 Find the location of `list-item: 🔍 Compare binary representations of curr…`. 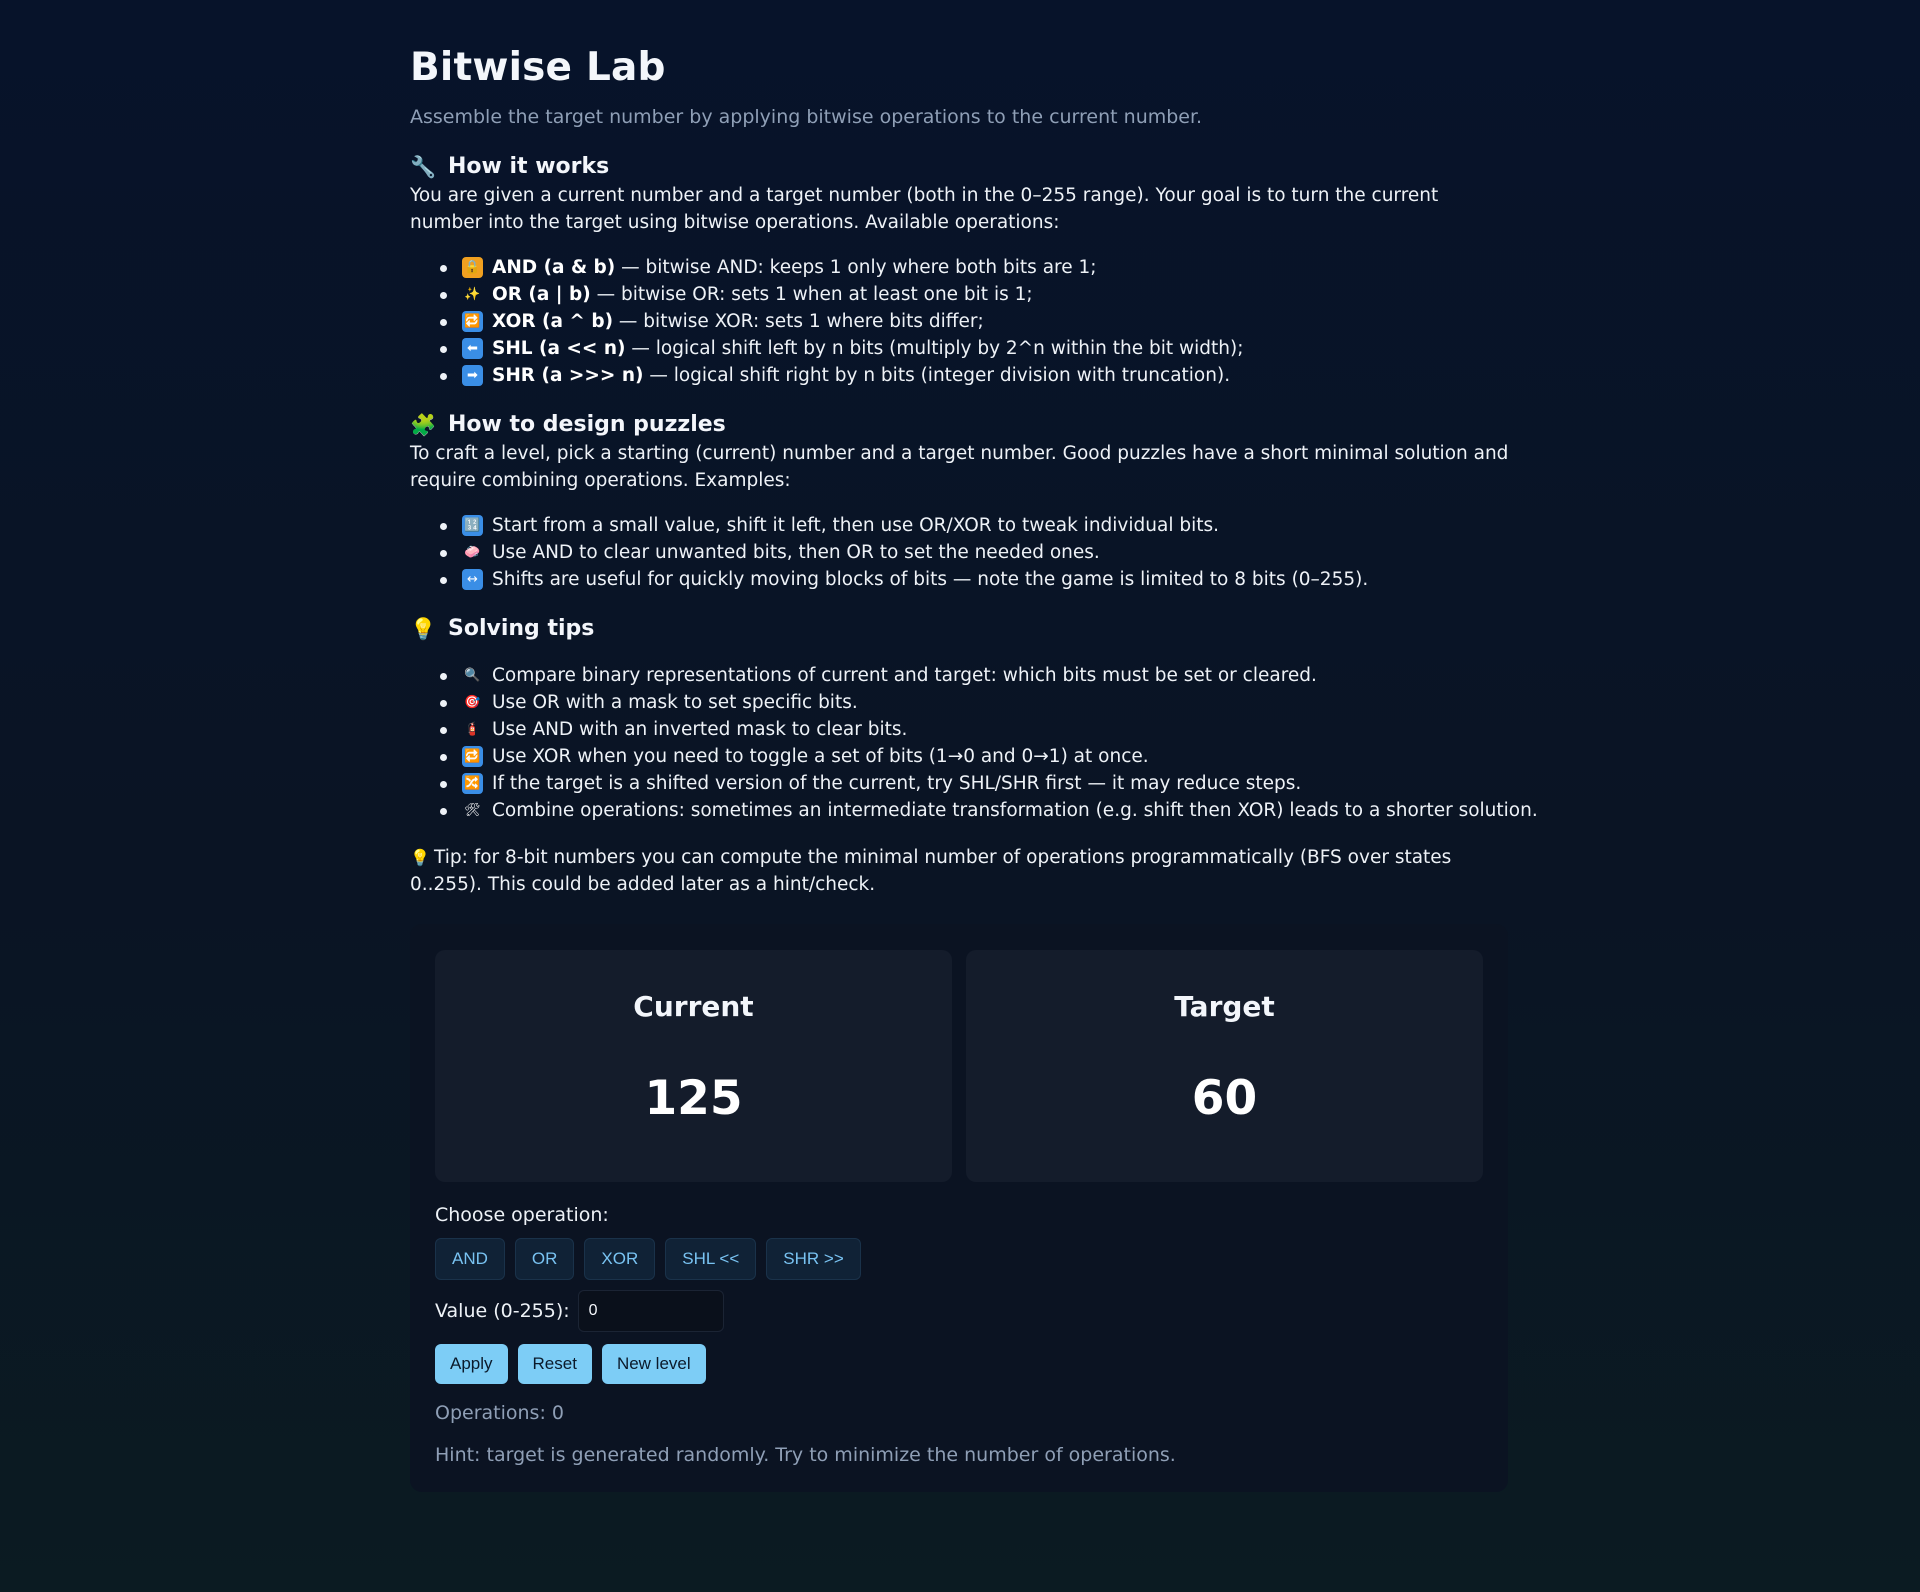

list-item: 🔍 Compare binary representations of curr… is located at coordinates (976, 675).